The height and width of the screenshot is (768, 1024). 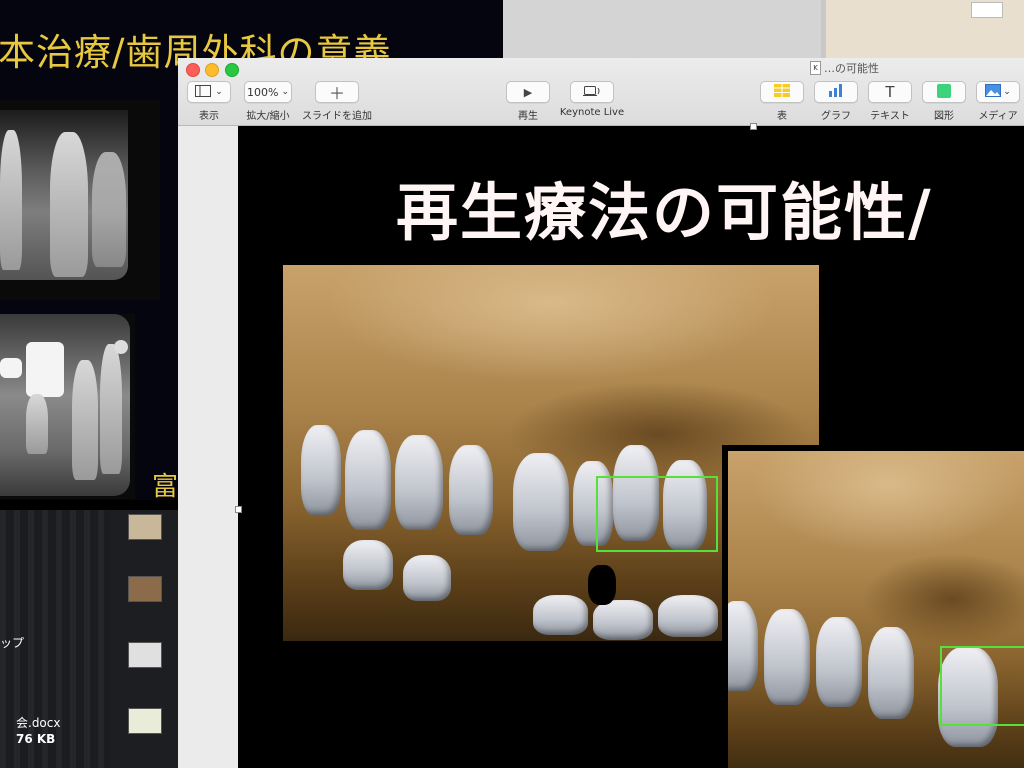 I want to click on play-button: ▶, so click(x=528, y=92).